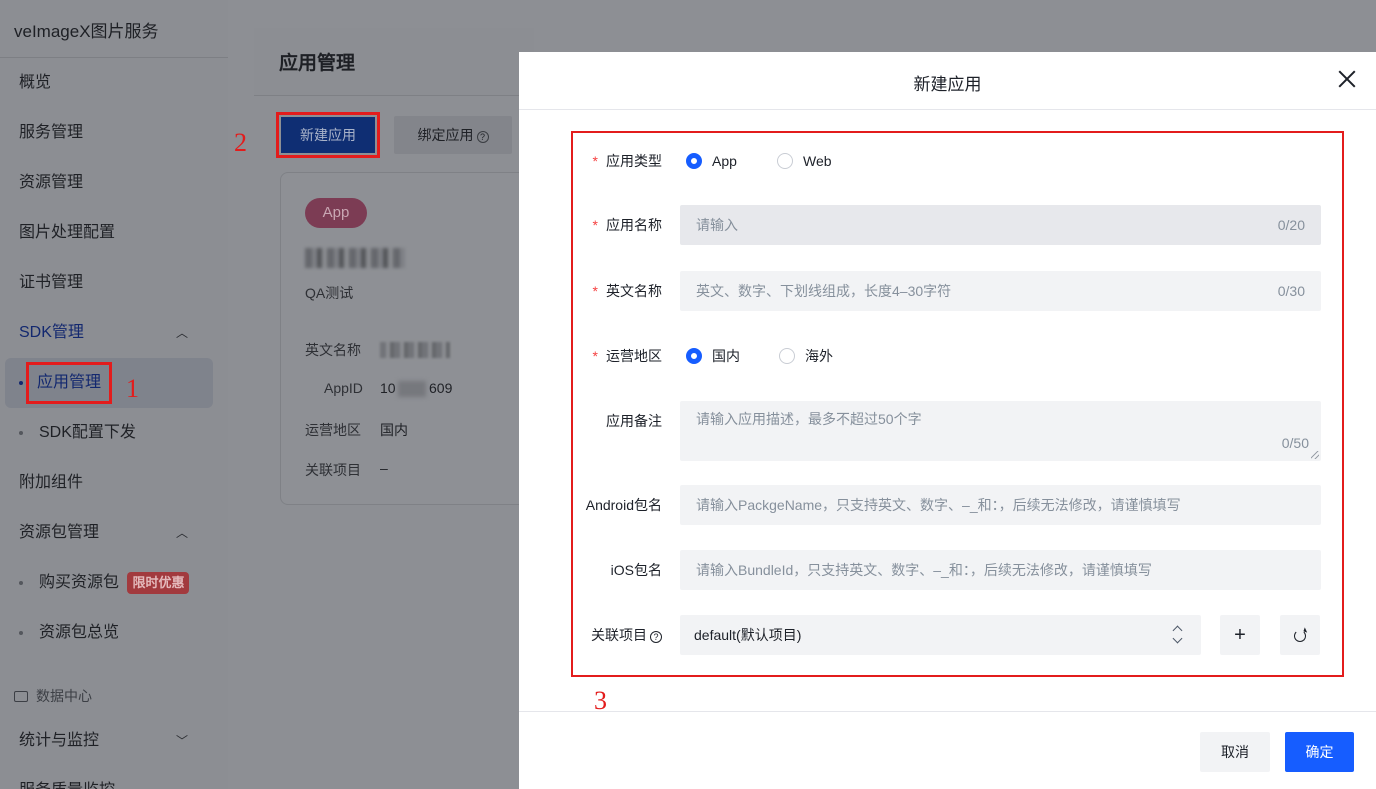 This screenshot has width=1376, height=789. Describe the element at coordinates (86, 31) in the screenshot. I see `brand-title: veImageX图片服务` at that location.